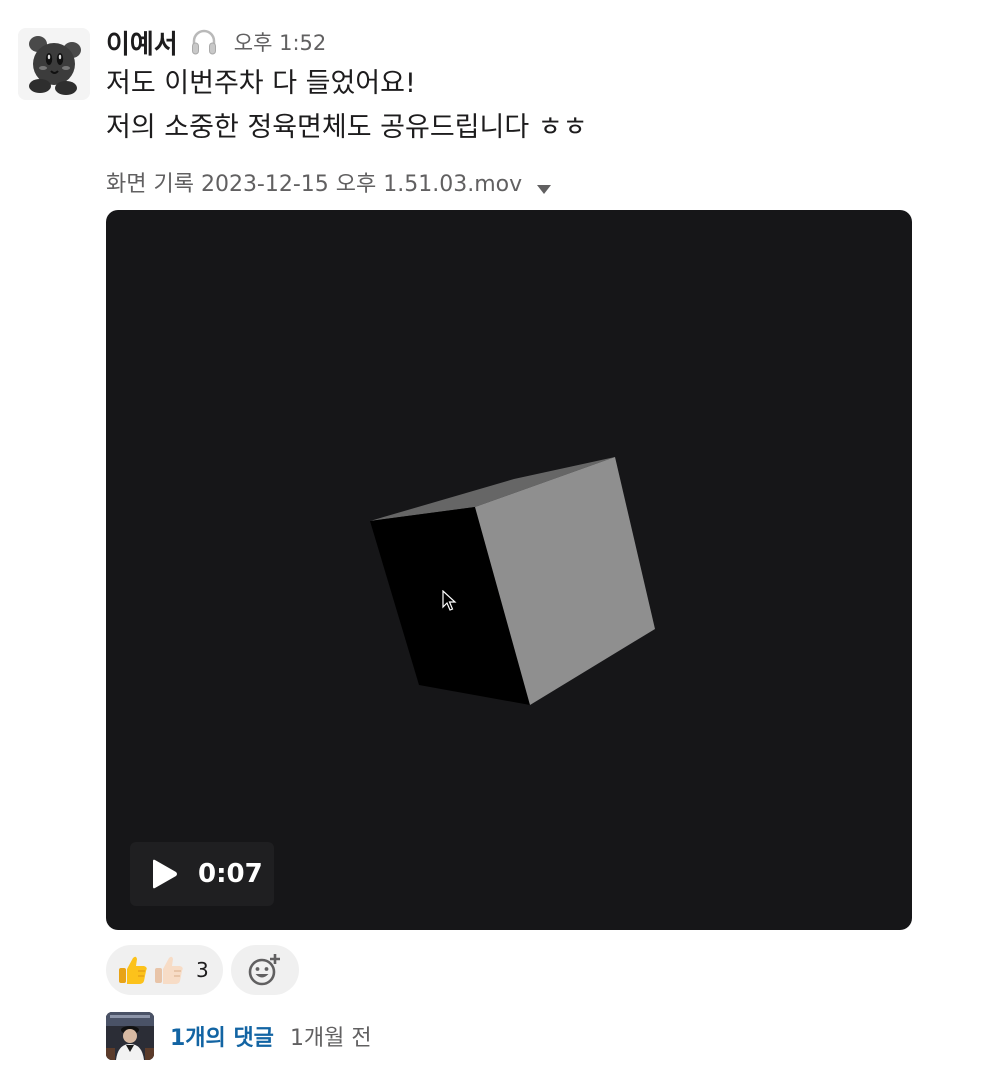 Image resolution: width=1002 pixels, height=1076 pixels. I want to click on play-icon, so click(164, 874).